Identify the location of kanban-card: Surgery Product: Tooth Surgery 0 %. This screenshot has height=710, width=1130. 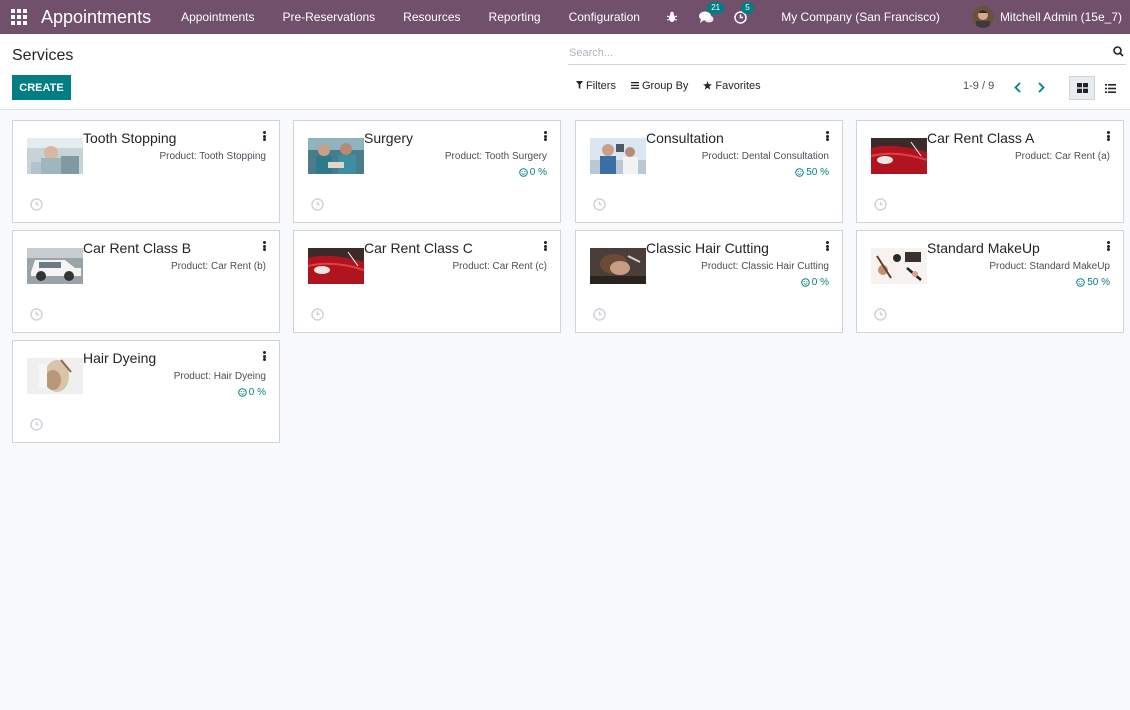
(427, 171).